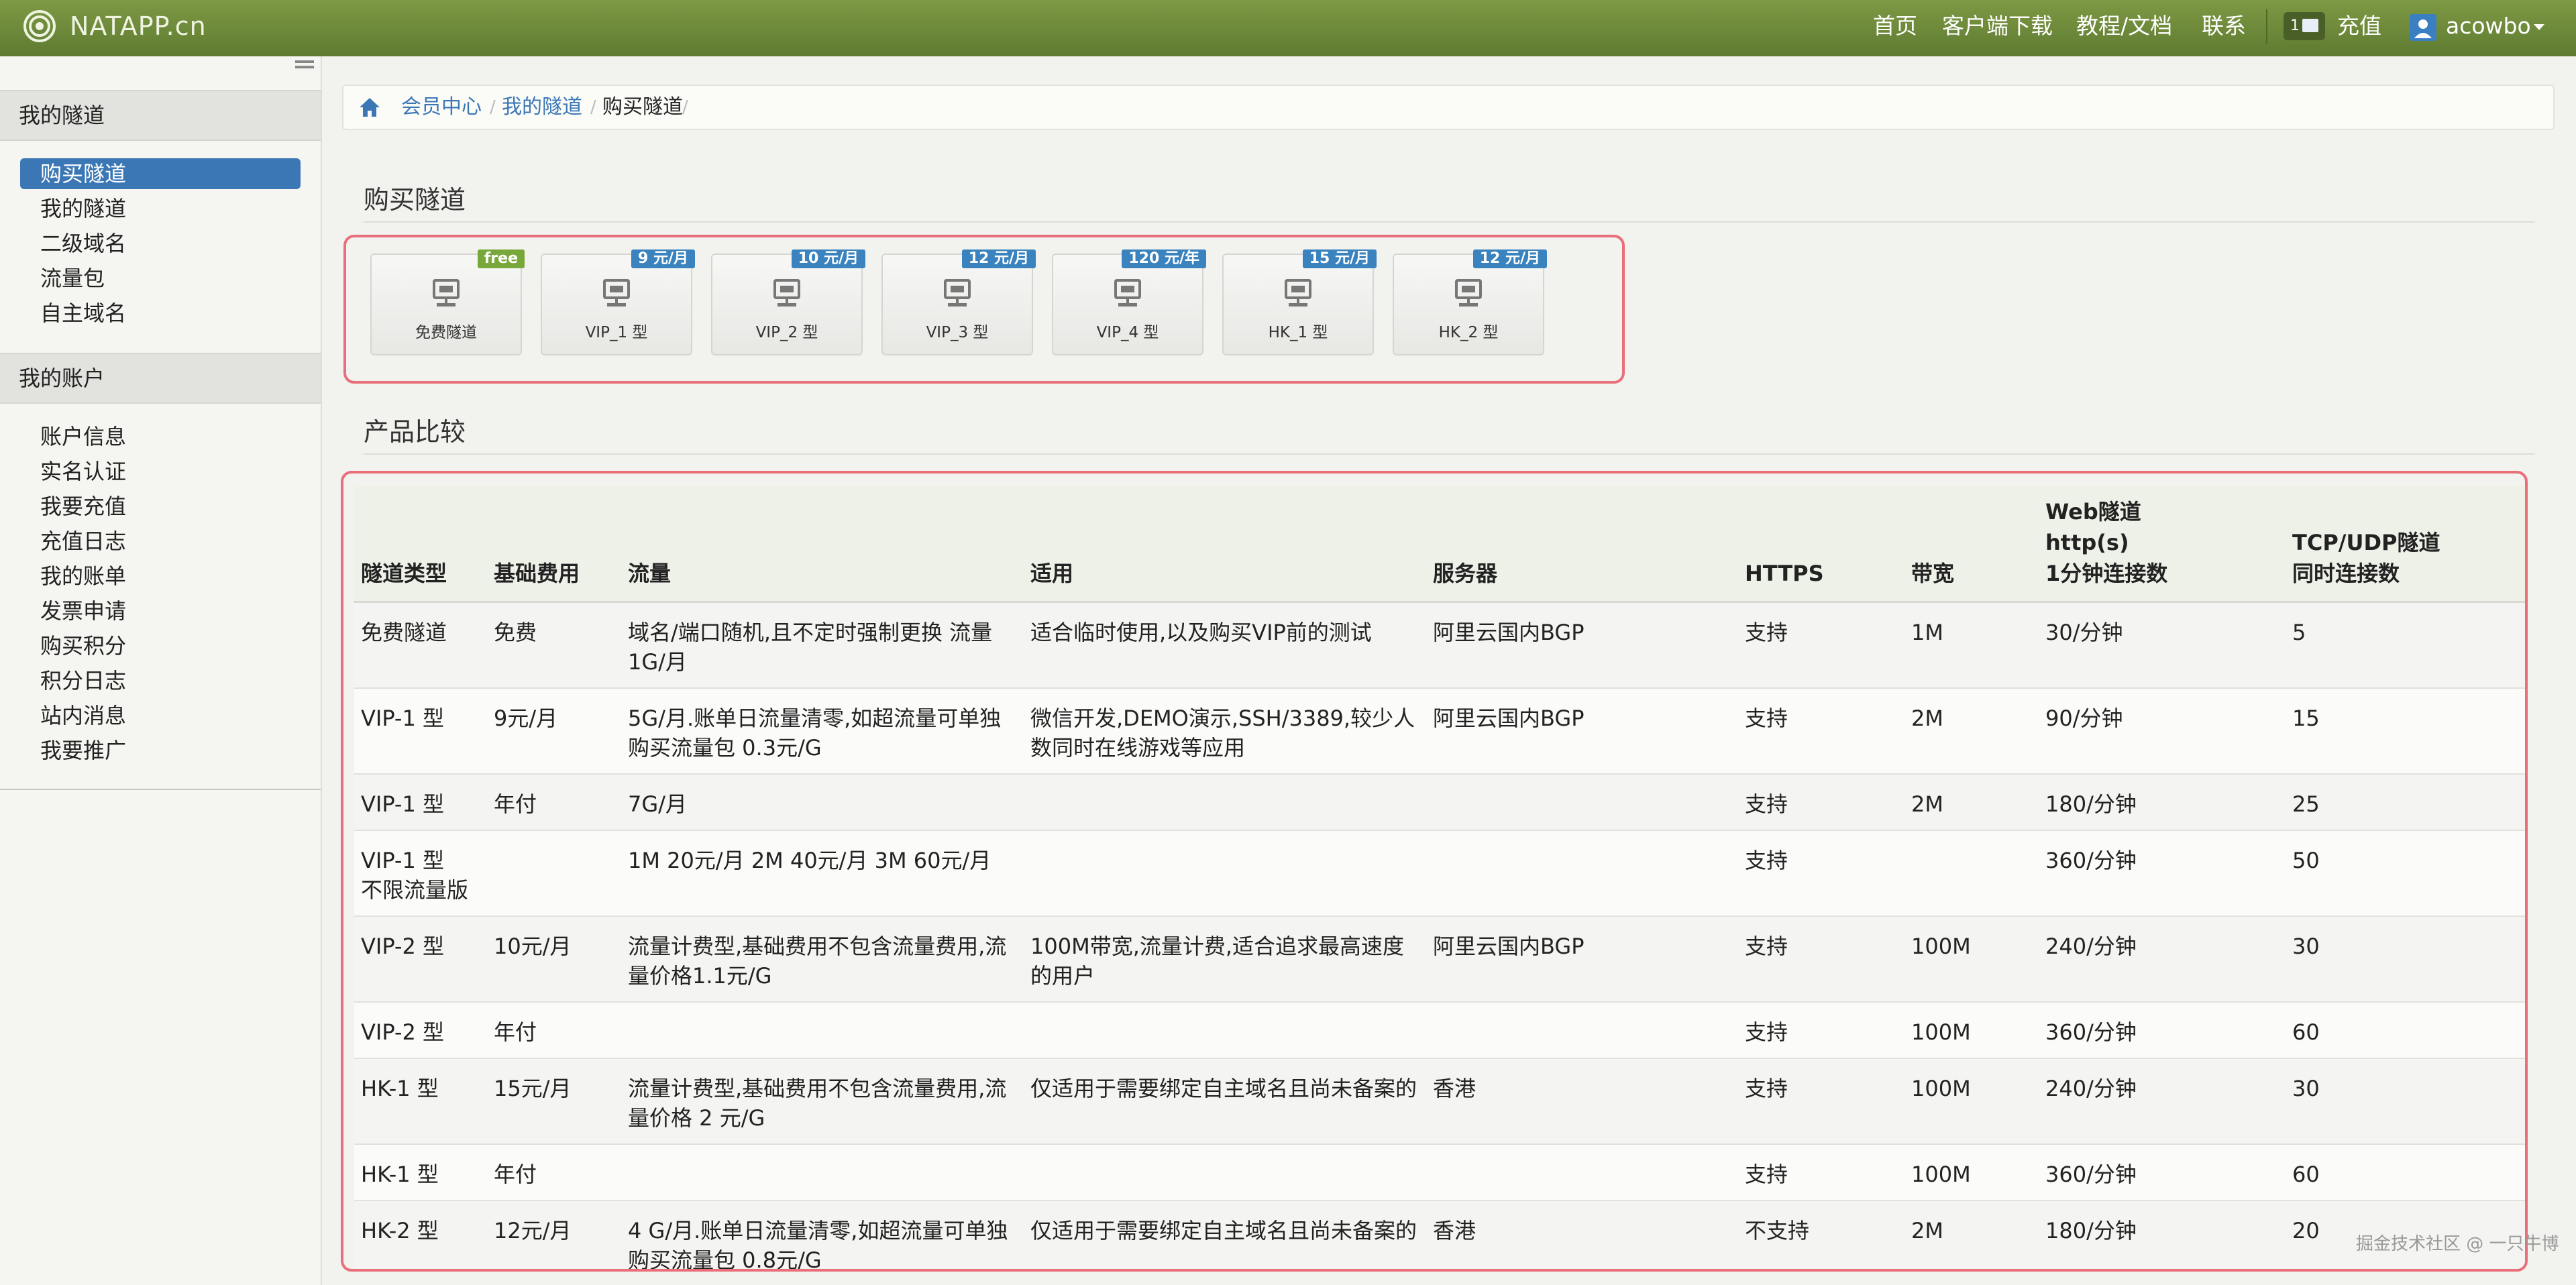  What do you see at coordinates (1971, 730) in the screenshot?
I see `table-cell: 2M` at bounding box center [1971, 730].